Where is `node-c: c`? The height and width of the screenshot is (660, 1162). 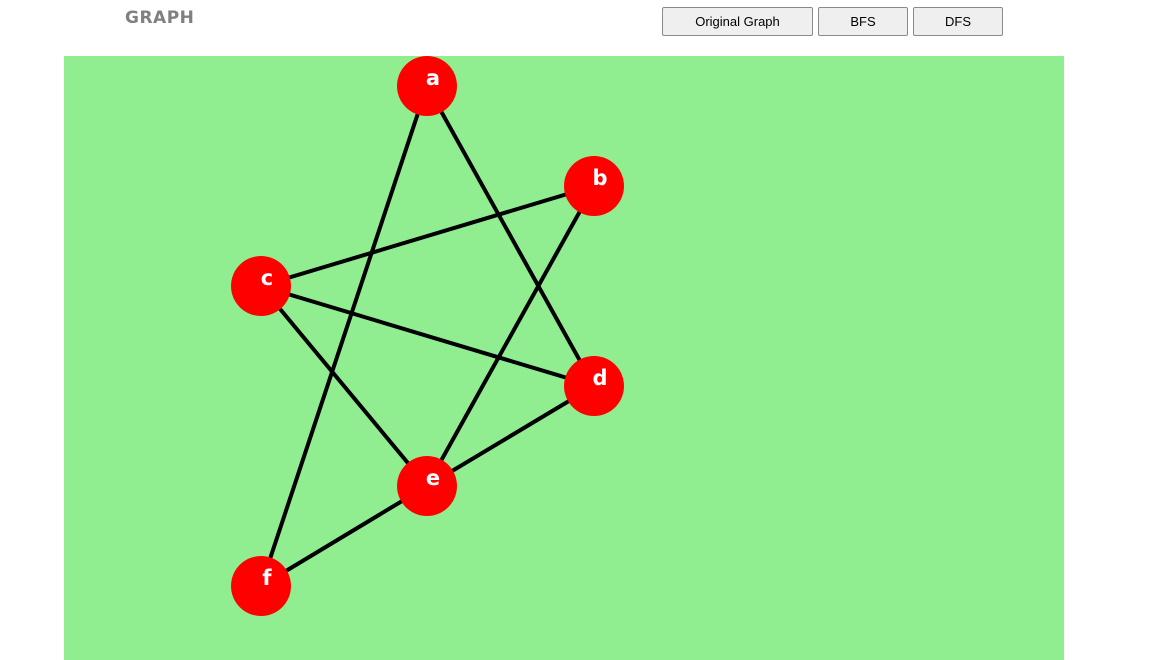 node-c: c is located at coordinates (261, 286).